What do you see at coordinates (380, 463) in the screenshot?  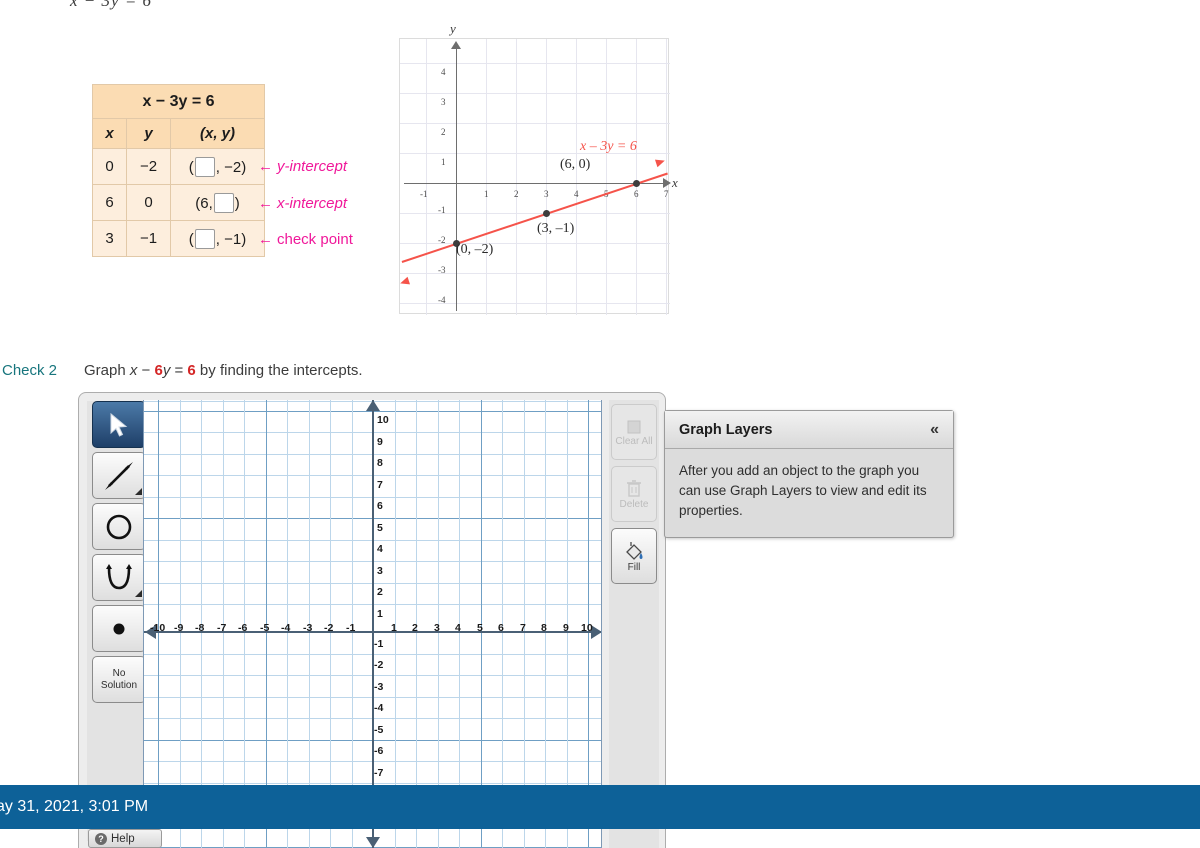 I see `y-tick-label: 8` at bounding box center [380, 463].